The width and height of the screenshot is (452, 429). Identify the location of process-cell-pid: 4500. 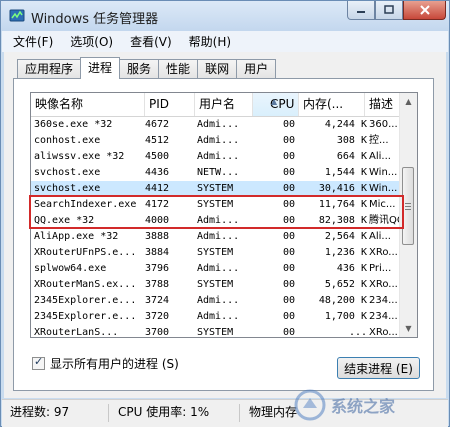
(157, 156).